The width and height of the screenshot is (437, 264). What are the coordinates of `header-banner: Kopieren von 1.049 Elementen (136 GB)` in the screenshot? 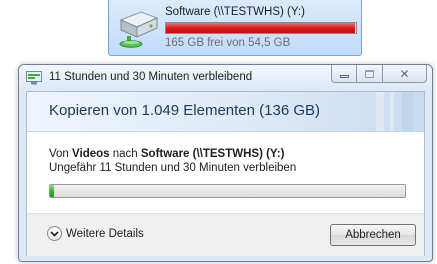 It's located at (225, 112).